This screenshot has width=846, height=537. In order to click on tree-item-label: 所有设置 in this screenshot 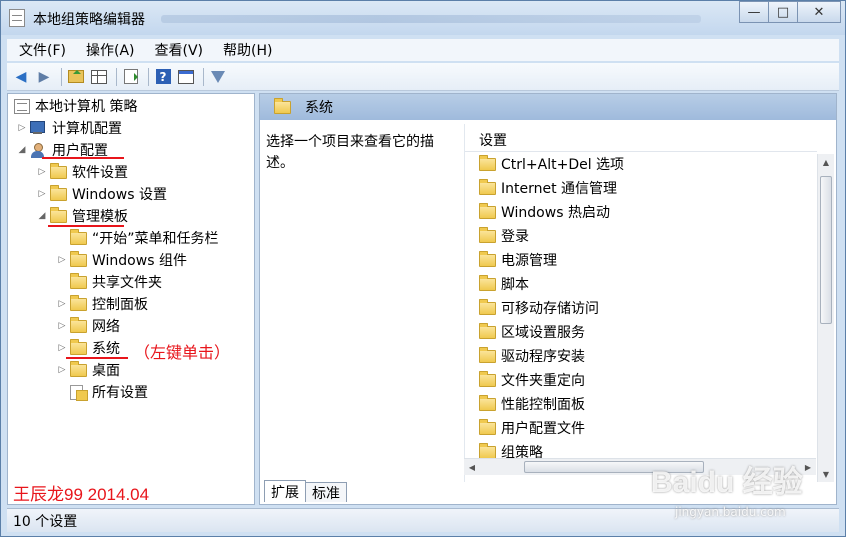, I will do `click(120, 393)`.